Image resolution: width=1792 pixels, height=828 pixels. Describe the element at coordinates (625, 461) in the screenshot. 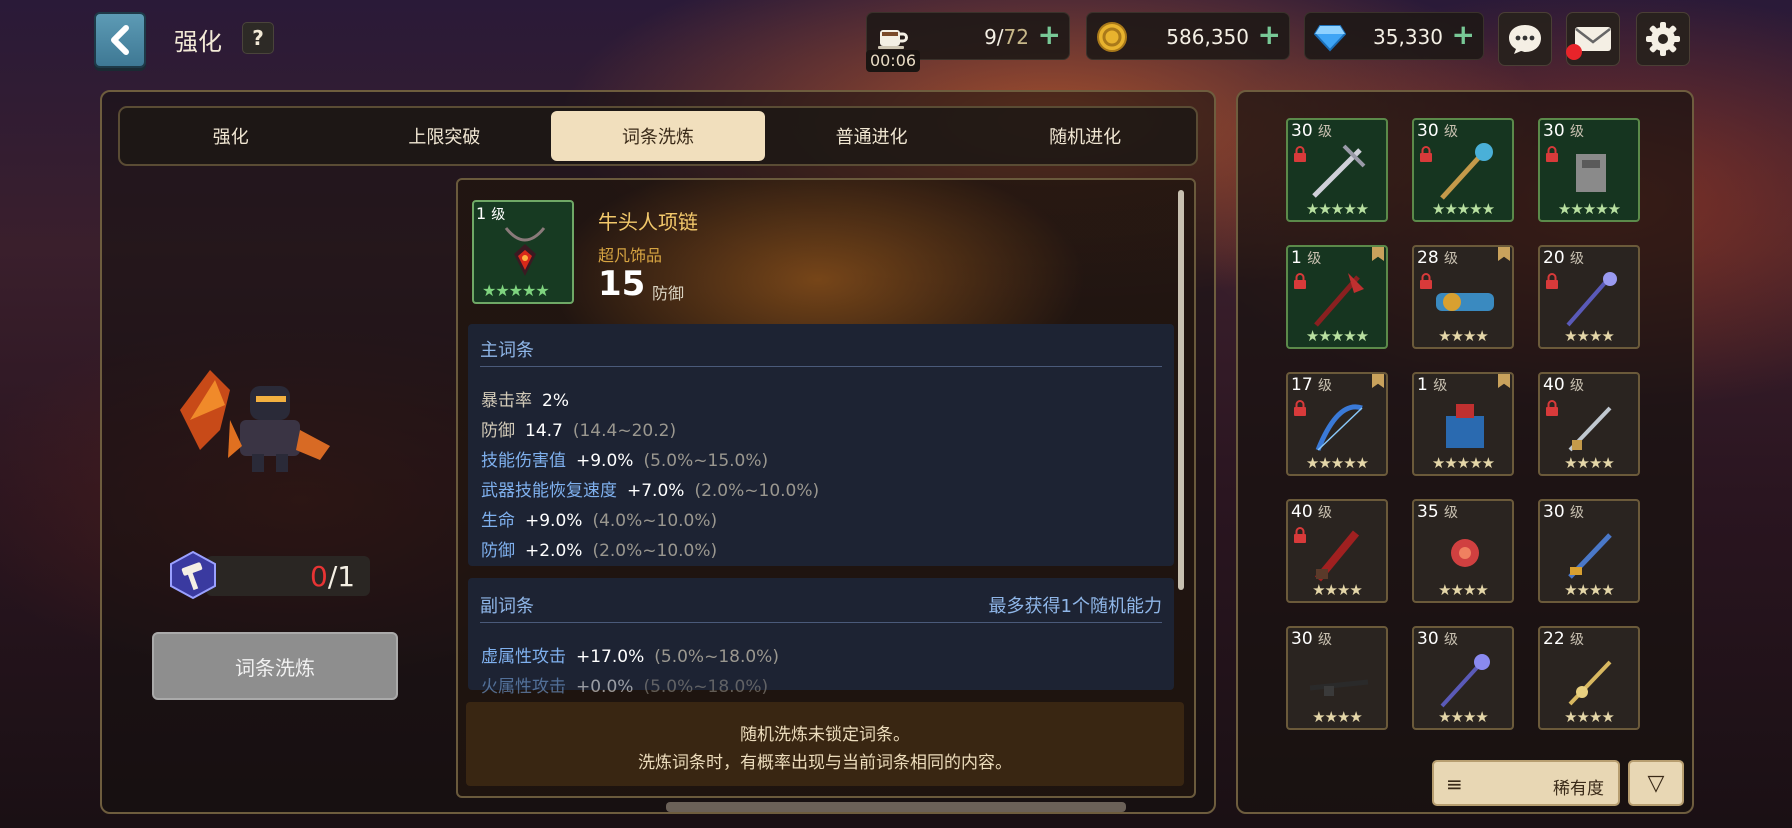

I see `main-affix-row: 技能伤害值 +9.0% (5.0%~15.0%)` at that location.